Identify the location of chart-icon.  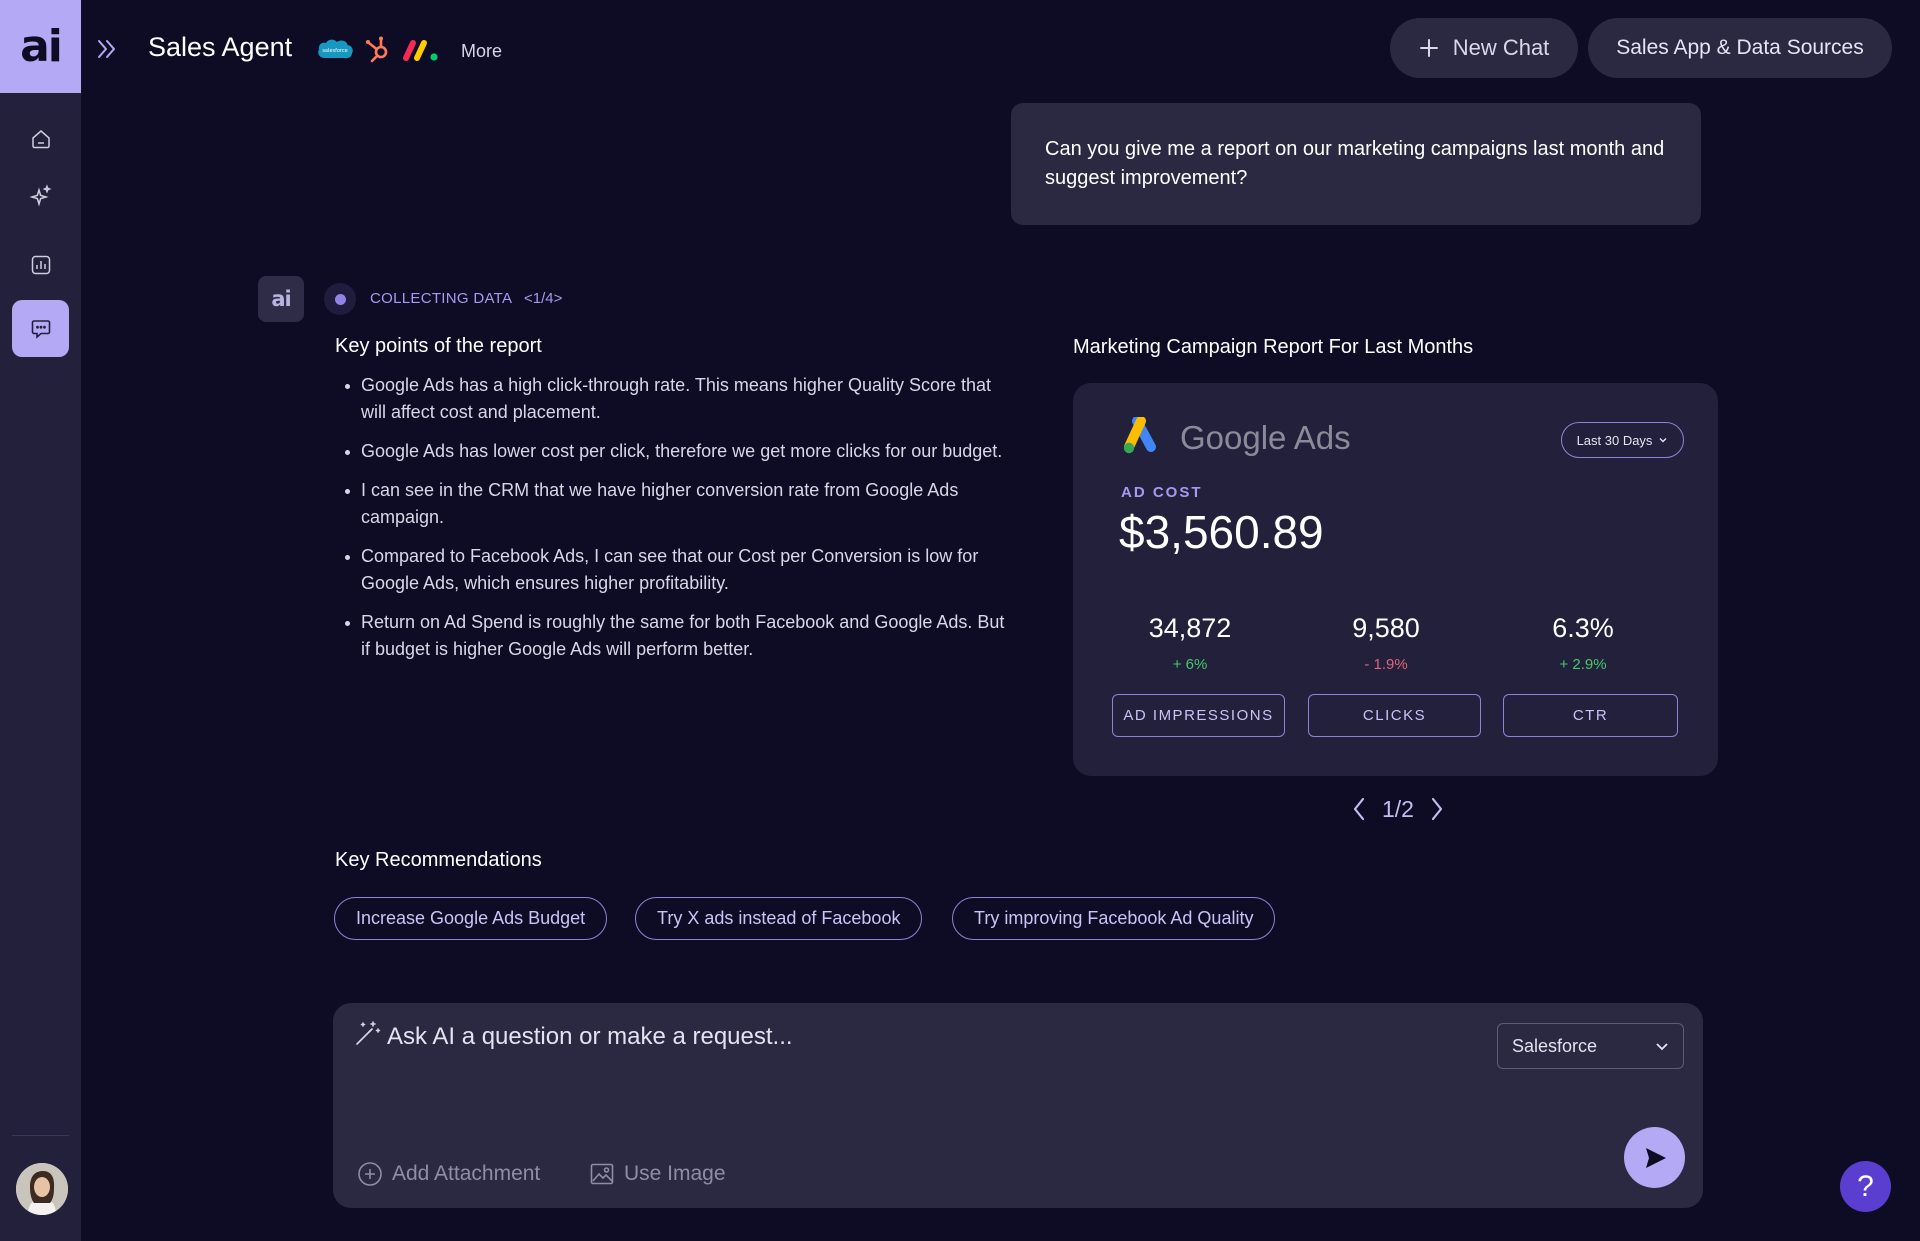
(40, 264).